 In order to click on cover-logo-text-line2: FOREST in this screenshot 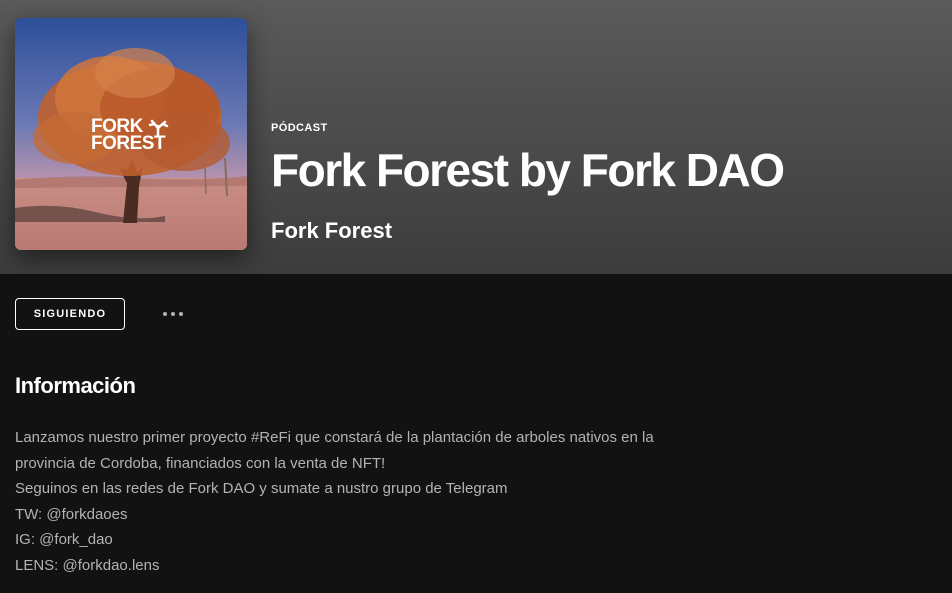, I will do `click(128, 143)`.